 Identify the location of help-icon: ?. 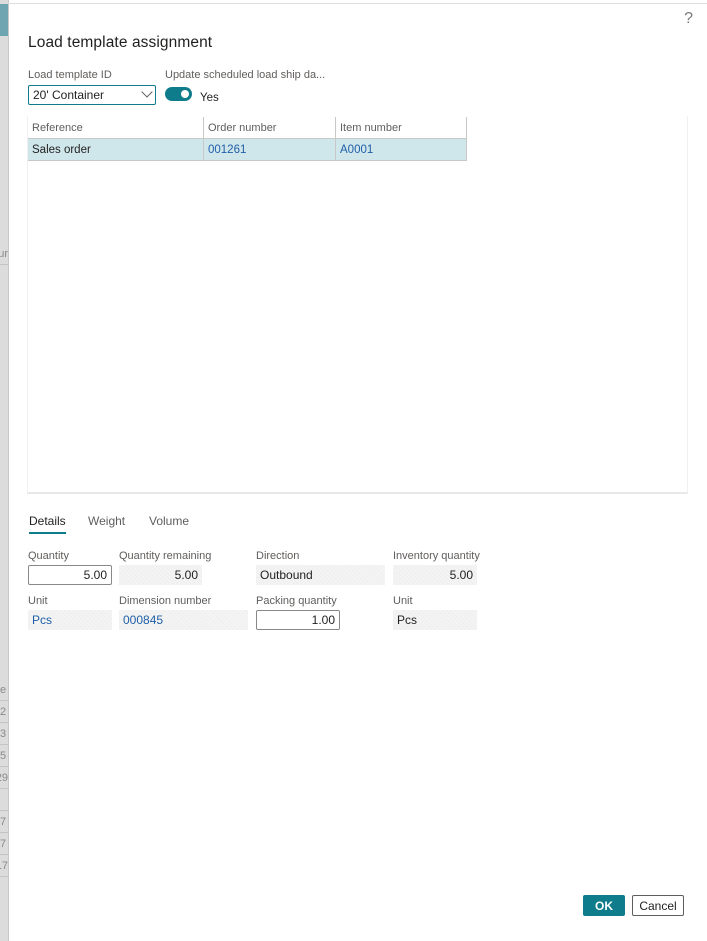
(688, 19).